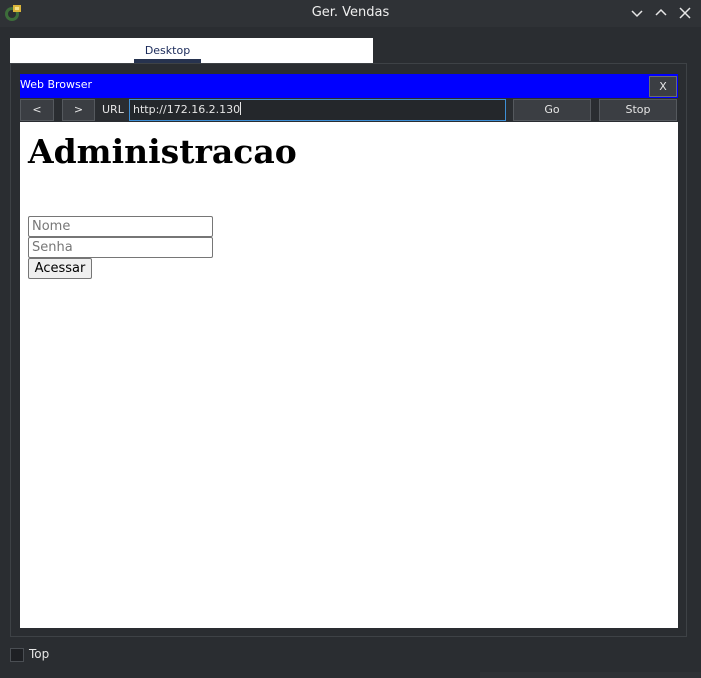 The image size is (701, 678). I want to click on browser-close-button: X, so click(663, 86).